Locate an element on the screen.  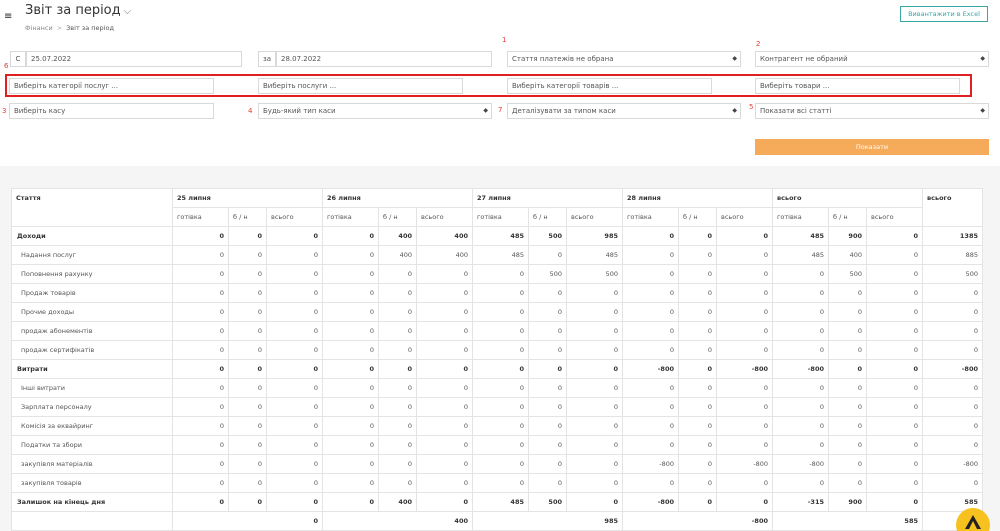
subheader-cell: всього is located at coordinates (594, 217).